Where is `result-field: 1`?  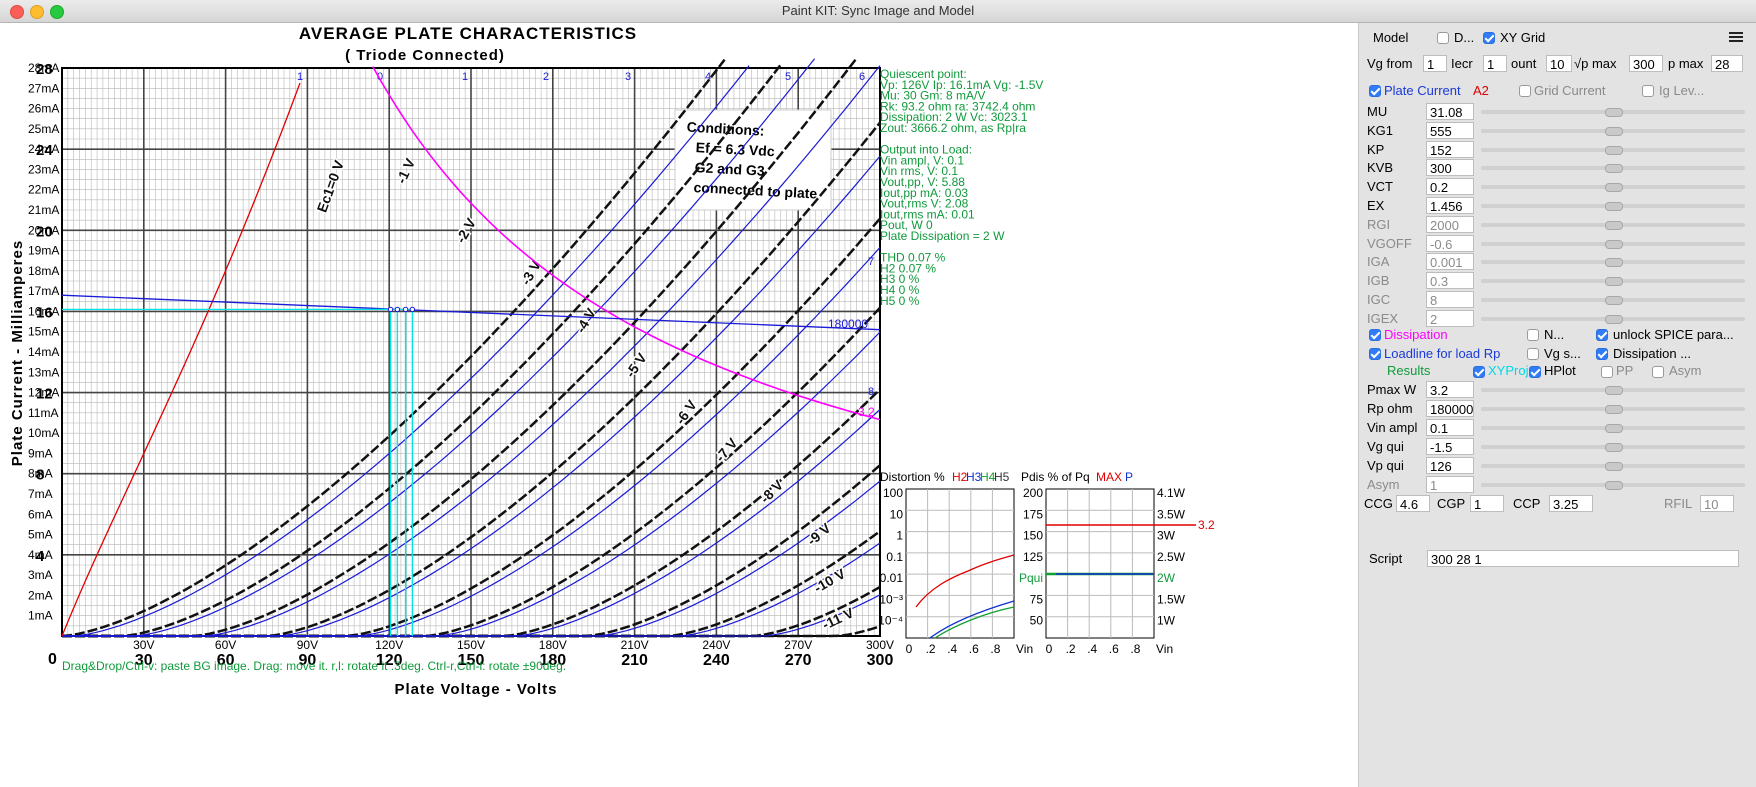
result-field: 1 is located at coordinates (1450, 484).